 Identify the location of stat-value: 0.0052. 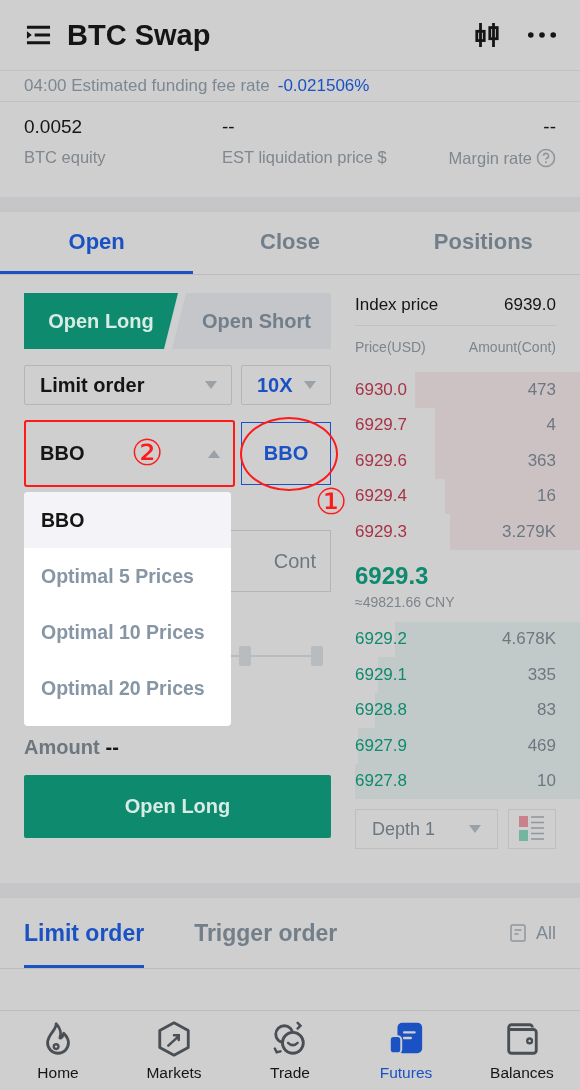
(54, 127).